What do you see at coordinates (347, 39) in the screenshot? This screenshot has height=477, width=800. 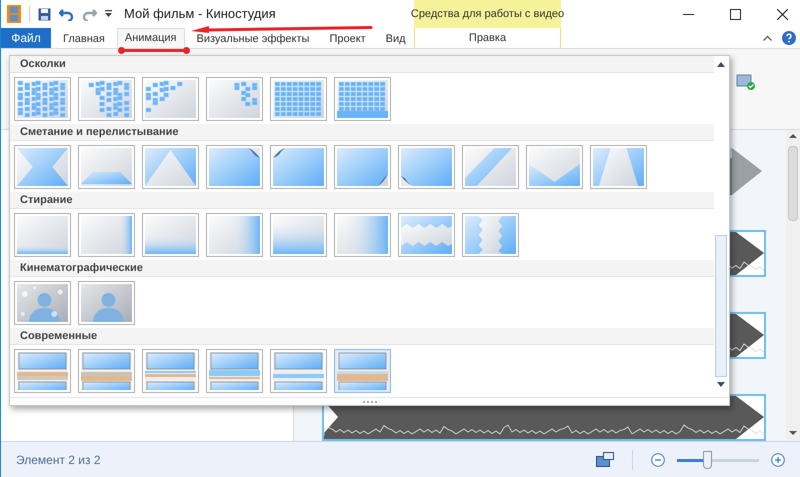 I see `ribbon-tab: Проект` at bounding box center [347, 39].